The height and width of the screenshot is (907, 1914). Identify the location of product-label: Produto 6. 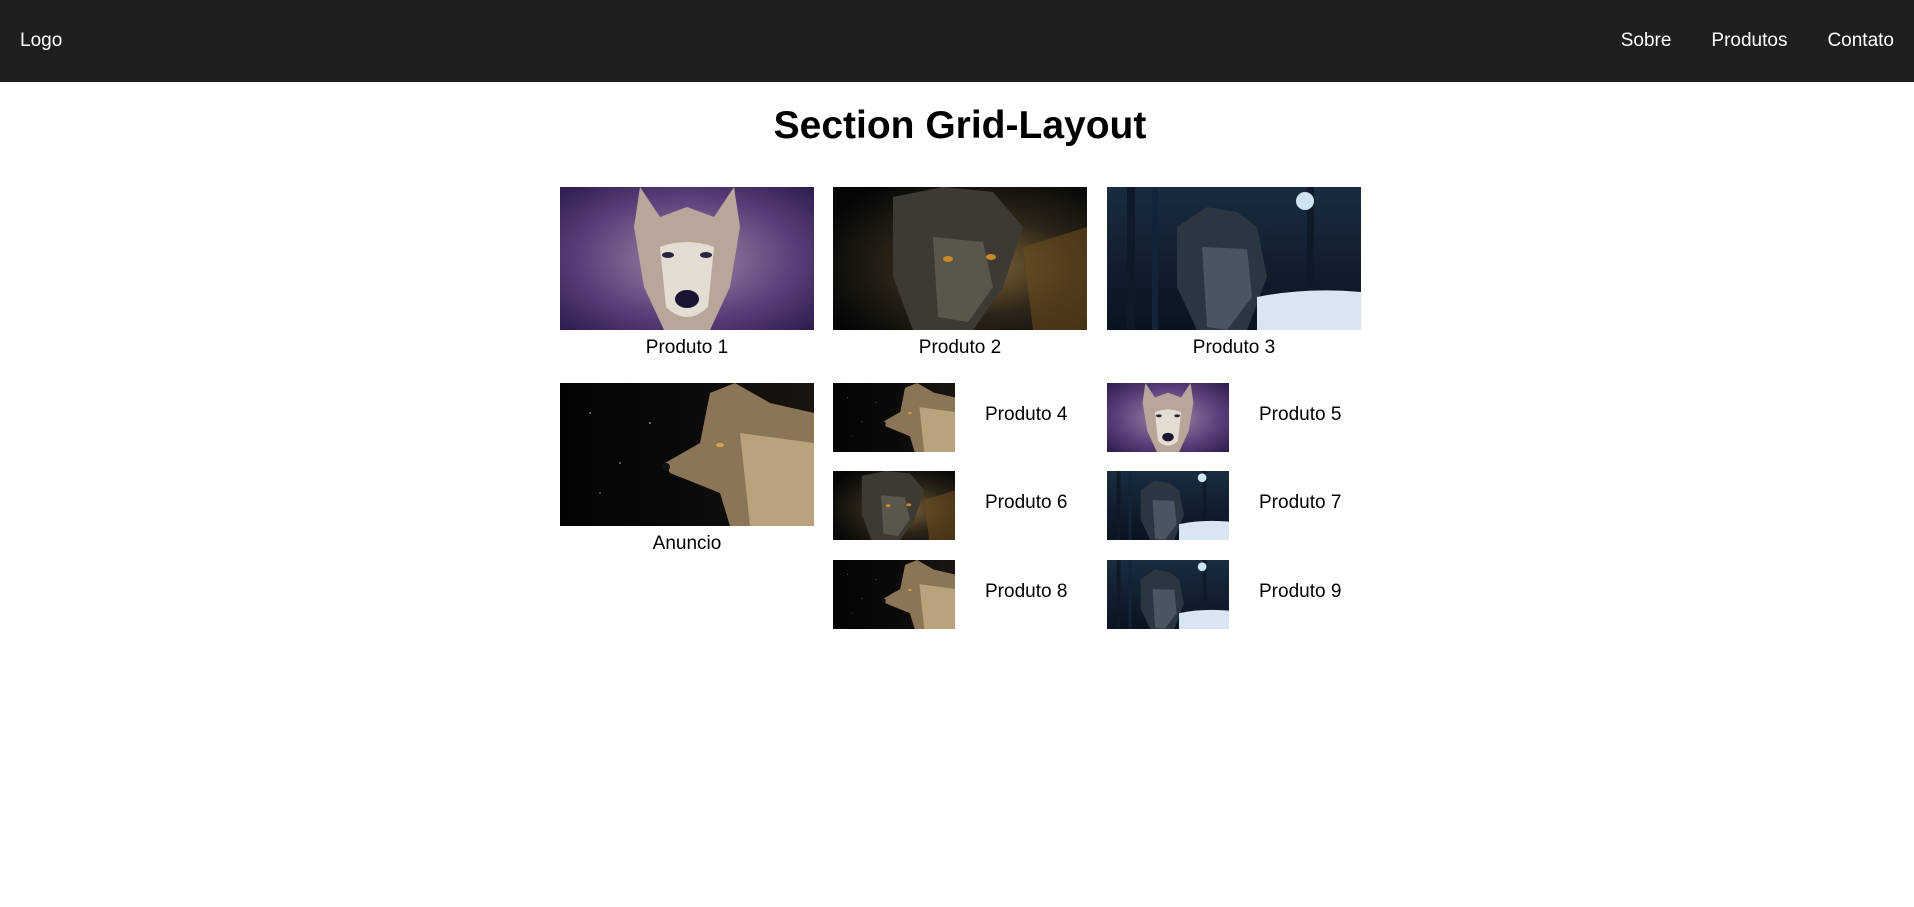
(1026, 502).